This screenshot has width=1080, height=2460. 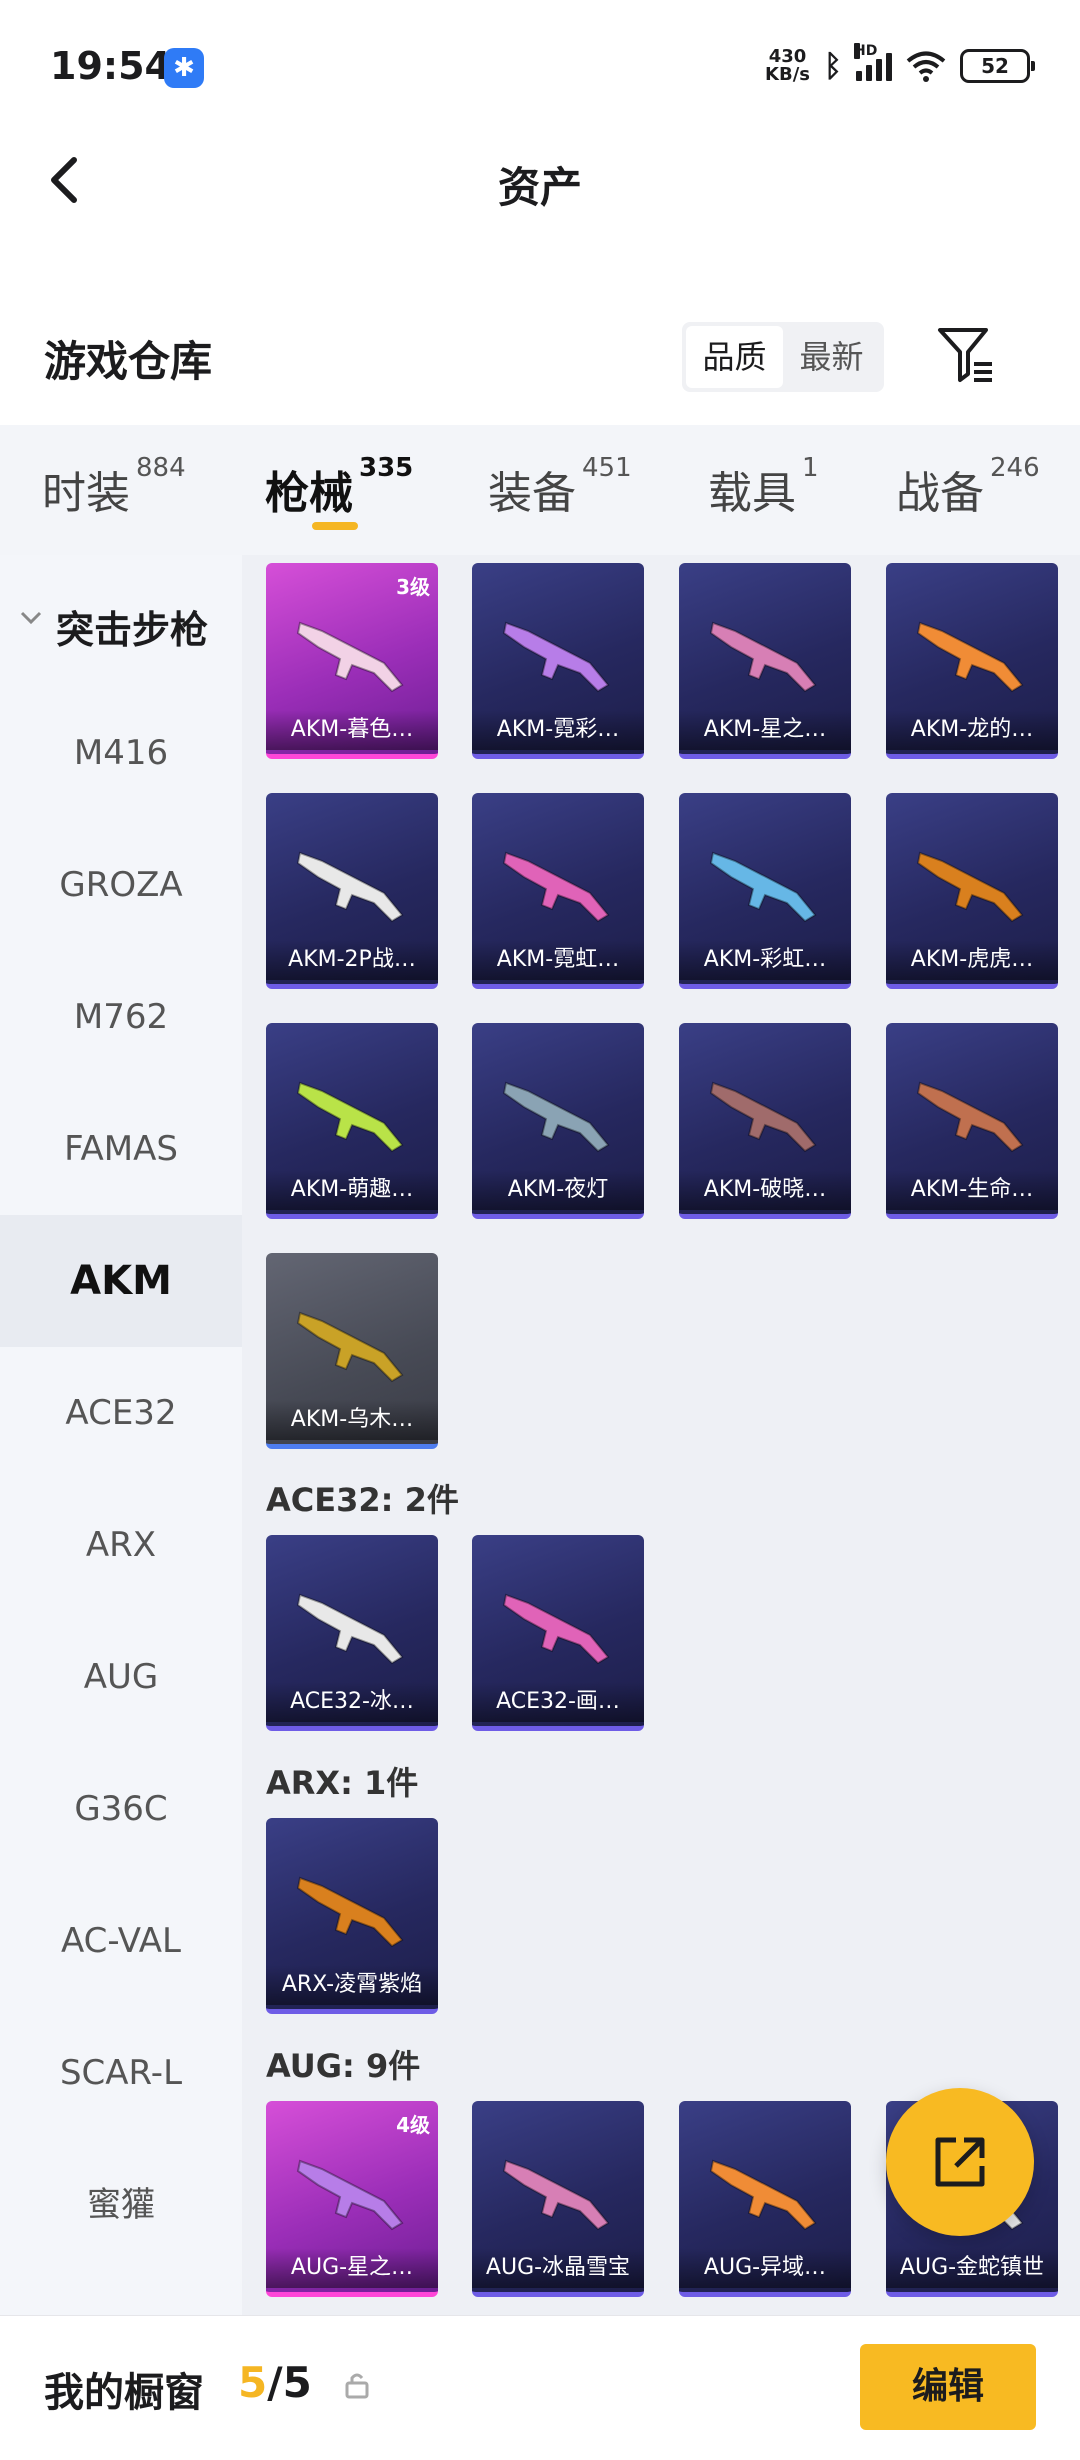 I want to click on skin-name: AUG-冰晶雪宝, so click(x=558, y=2268).